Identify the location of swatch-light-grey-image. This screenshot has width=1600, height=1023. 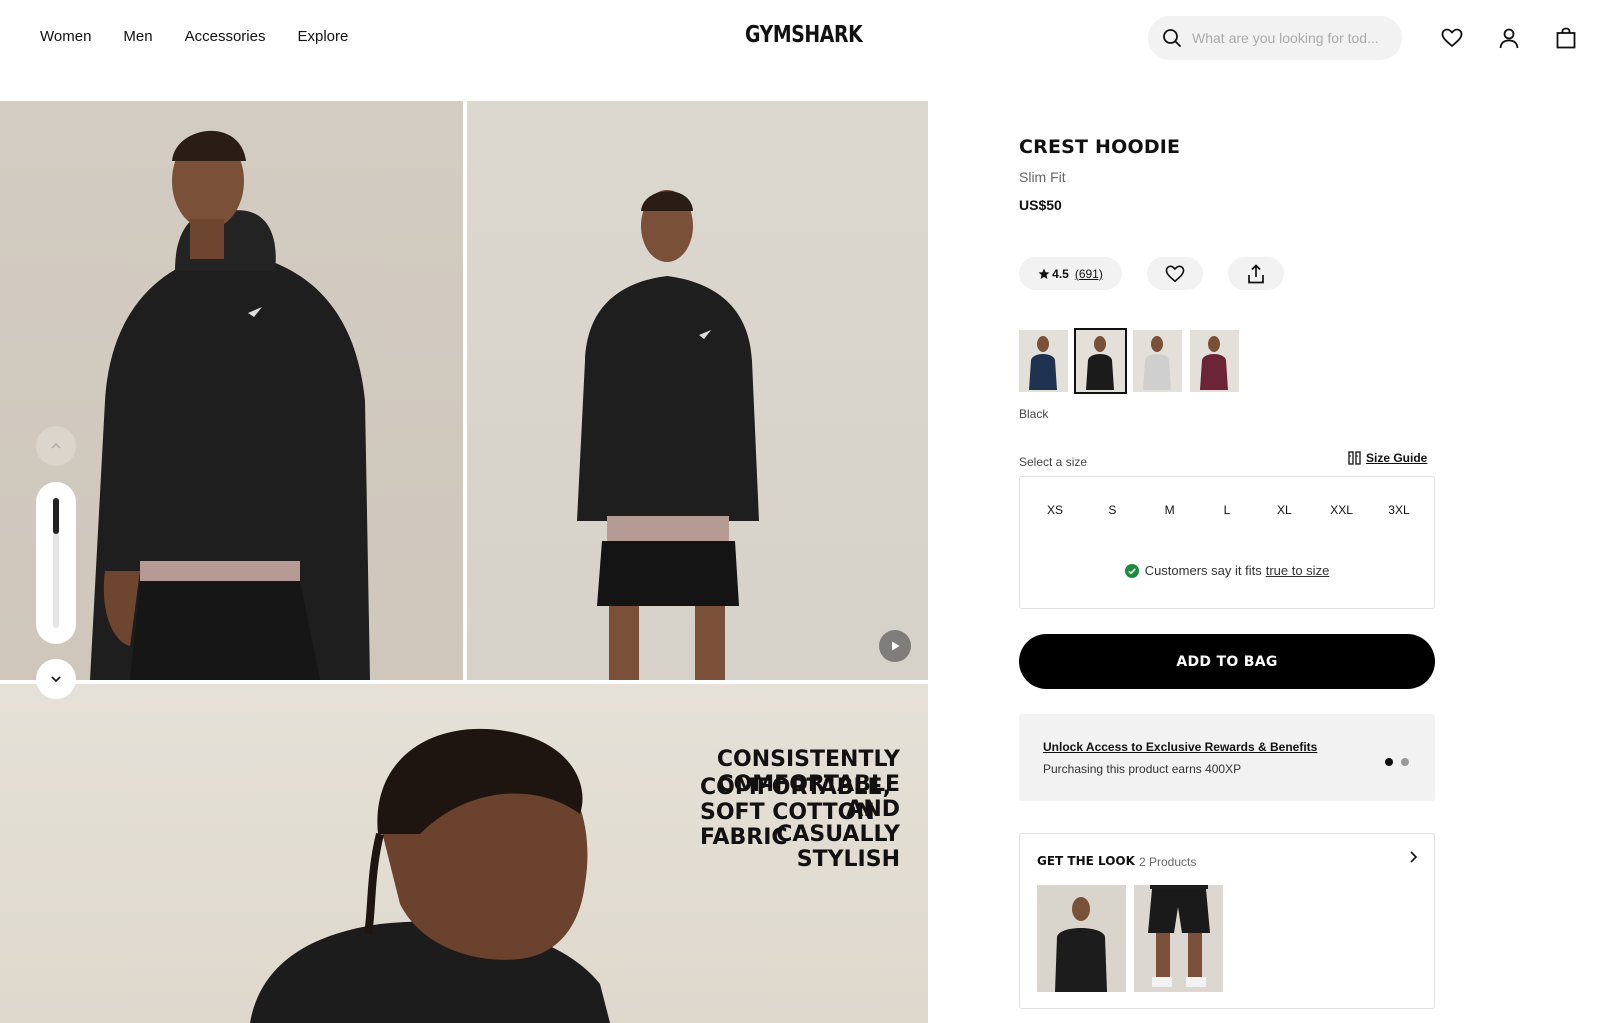
(1157, 361).